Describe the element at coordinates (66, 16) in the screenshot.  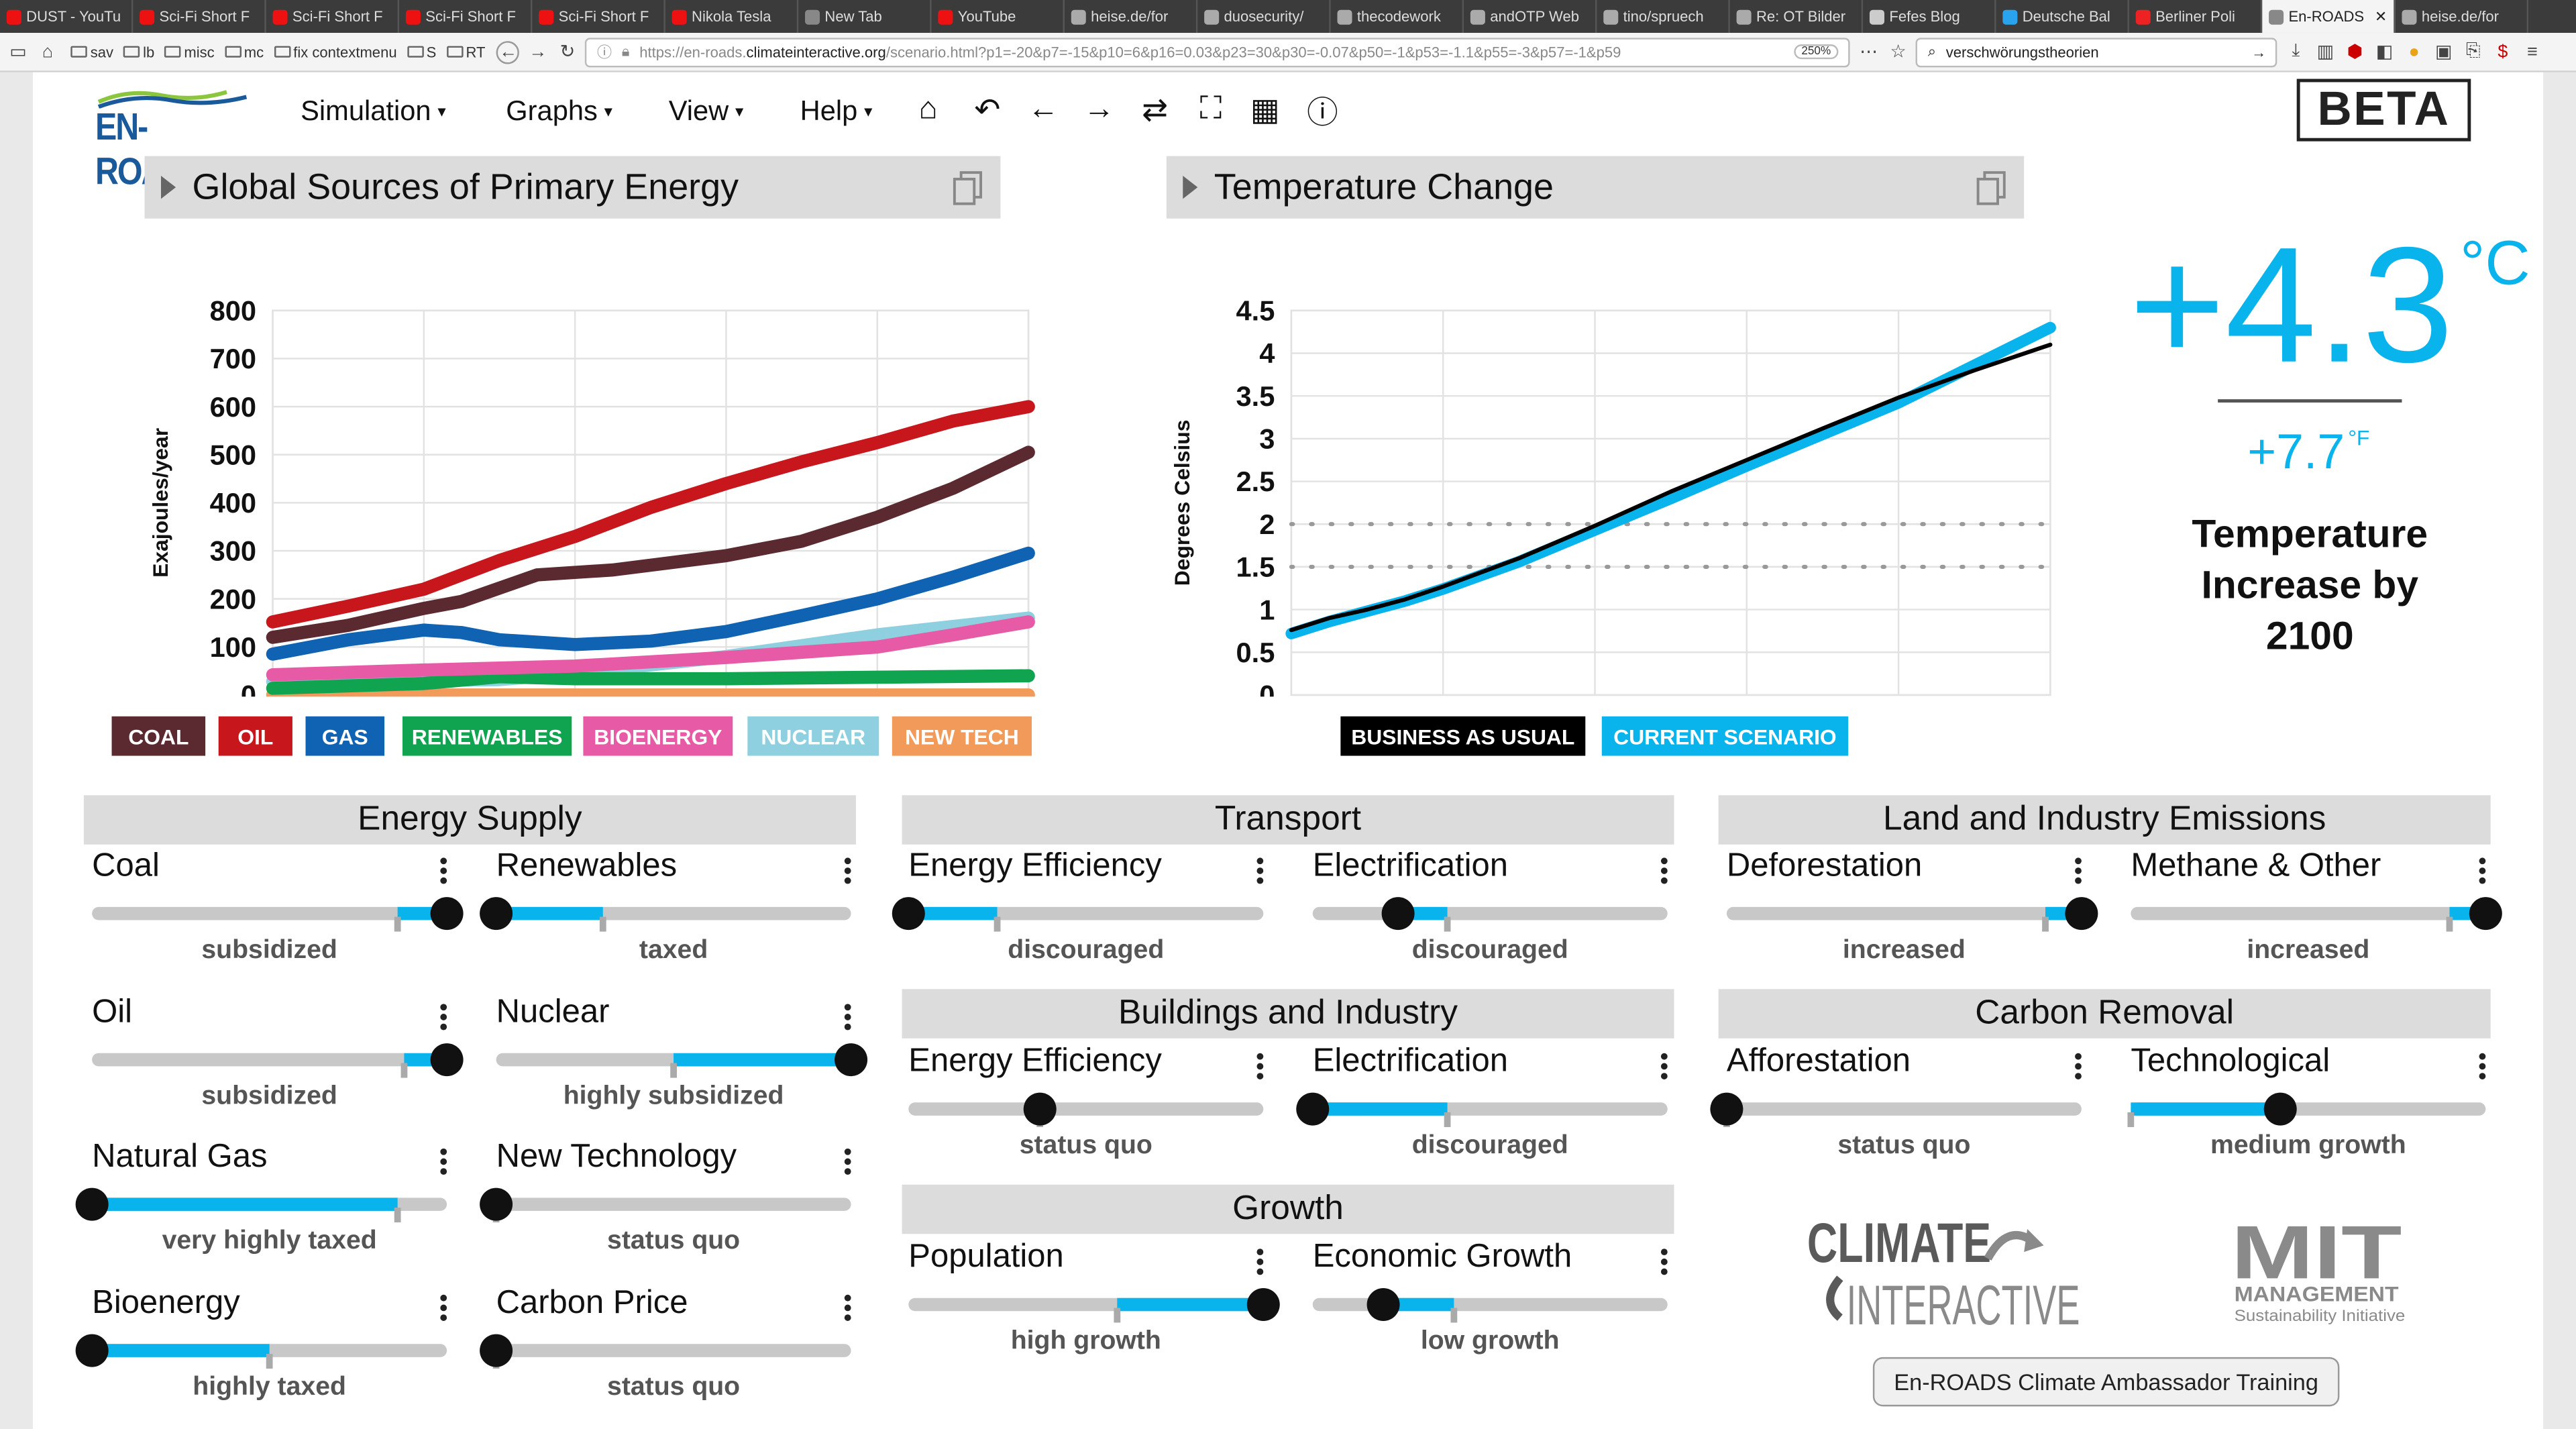
I see `browser-tab: DUST - YouTu` at that location.